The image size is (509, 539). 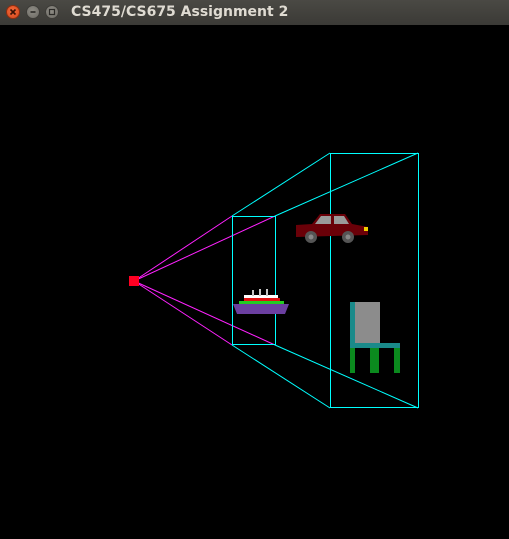 What do you see at coordinates (261, 301) in the screenshot?
I see `ship-model` at bounding box center [261, 301].